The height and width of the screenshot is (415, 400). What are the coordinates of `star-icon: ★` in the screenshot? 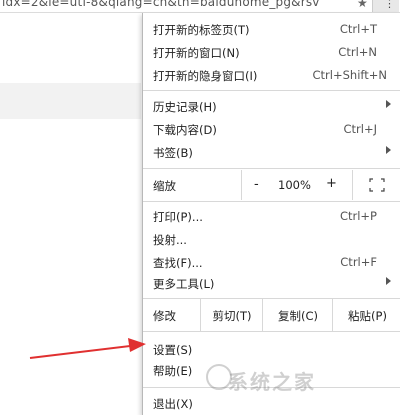 It's located at (362, 5).